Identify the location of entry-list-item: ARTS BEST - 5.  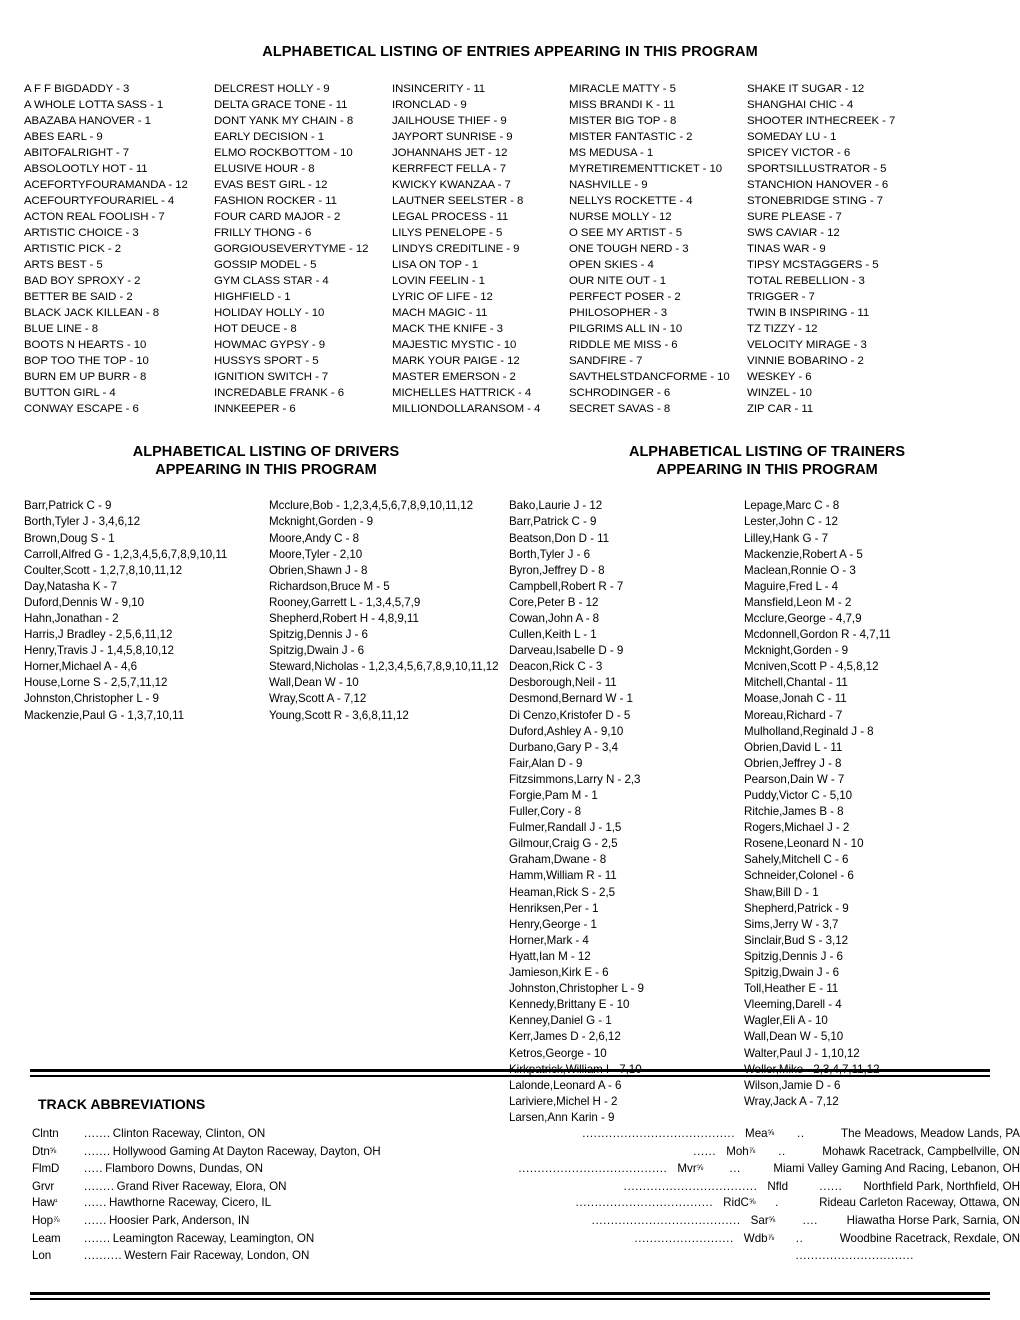
(63, 265).